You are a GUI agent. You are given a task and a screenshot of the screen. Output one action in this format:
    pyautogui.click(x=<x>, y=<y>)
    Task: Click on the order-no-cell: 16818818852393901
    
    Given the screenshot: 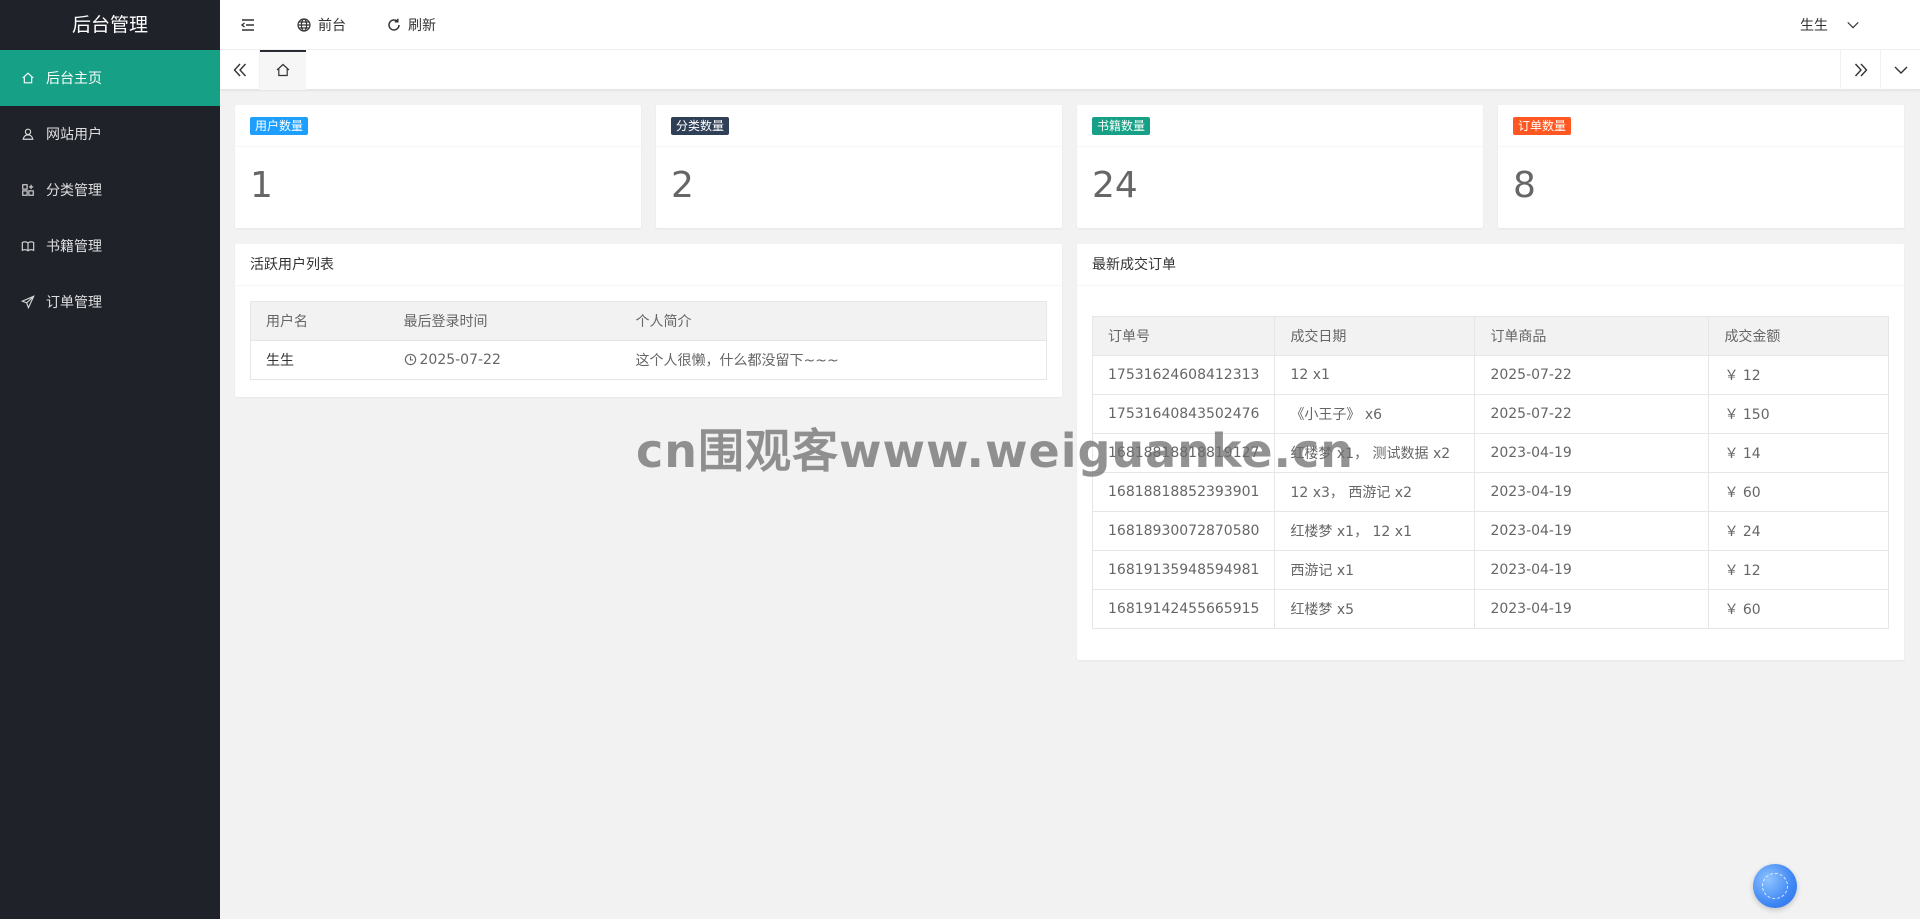 What is the action you would take?
    pyautogui.click(x=1183, y=492)
    